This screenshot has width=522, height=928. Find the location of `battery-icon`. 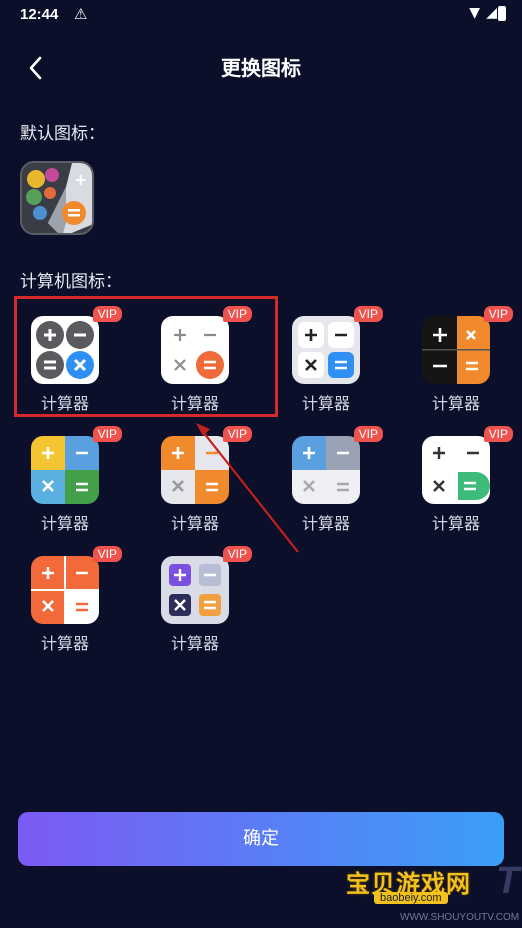

battery-icon is located at coordinates (502, 13).